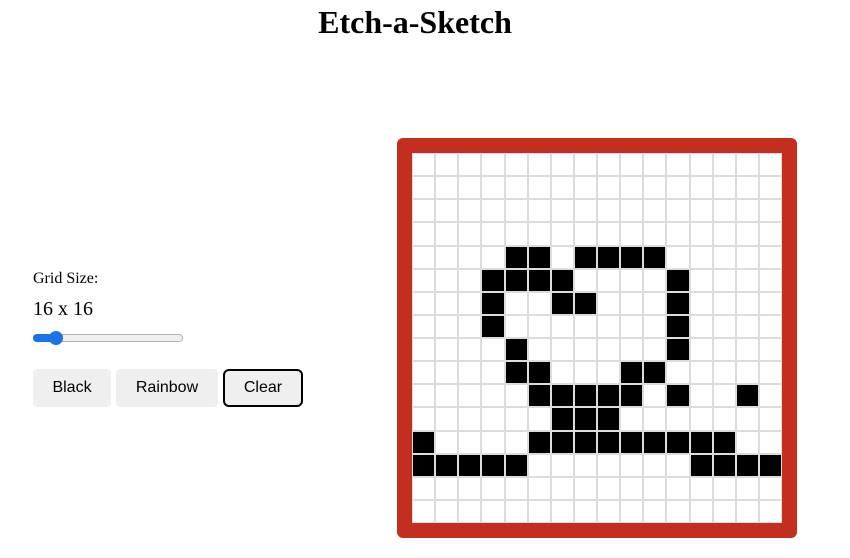 The height and width of the screenshot is (558, 850). I want to click on grid-size-slider, so click(108, 338).